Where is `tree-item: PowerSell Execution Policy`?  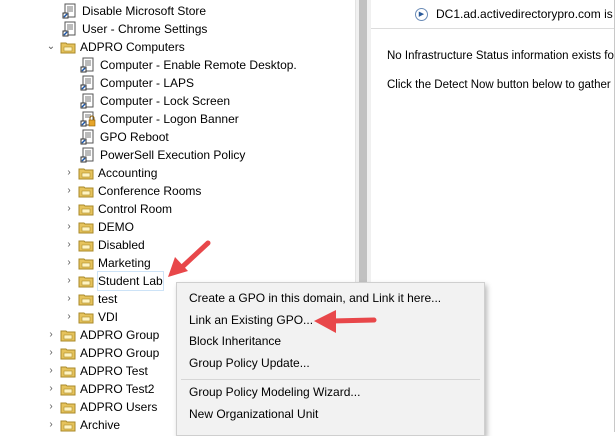 tree-item: PowerSell Execution Policy is located at coordinates (162, 155).